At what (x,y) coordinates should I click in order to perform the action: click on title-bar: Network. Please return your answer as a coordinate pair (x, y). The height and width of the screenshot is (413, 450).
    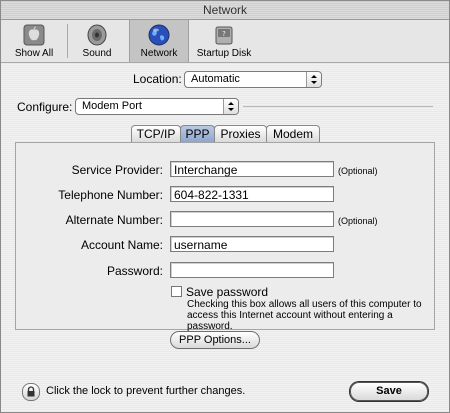
    Looking at the image, I should click on (225, 10).